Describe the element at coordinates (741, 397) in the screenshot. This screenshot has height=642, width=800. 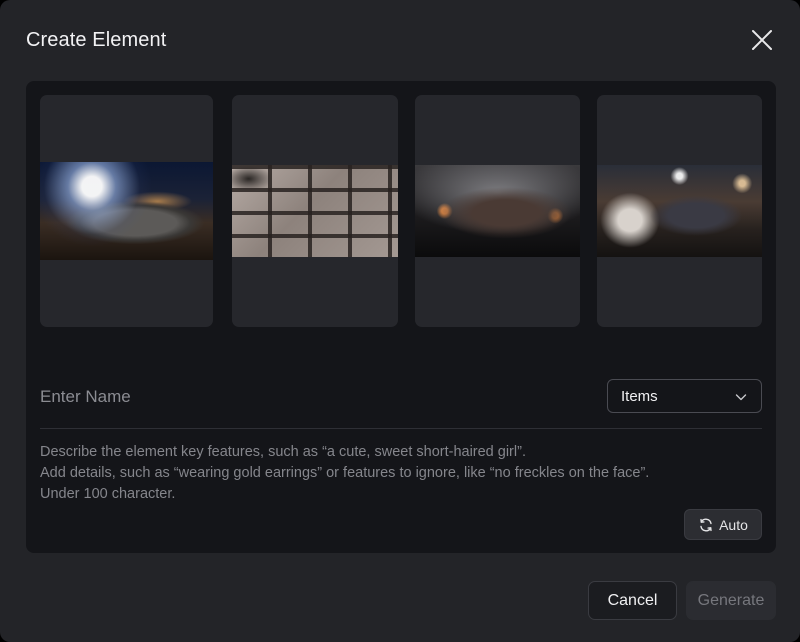
I see `chevron-down-icon` at that location.